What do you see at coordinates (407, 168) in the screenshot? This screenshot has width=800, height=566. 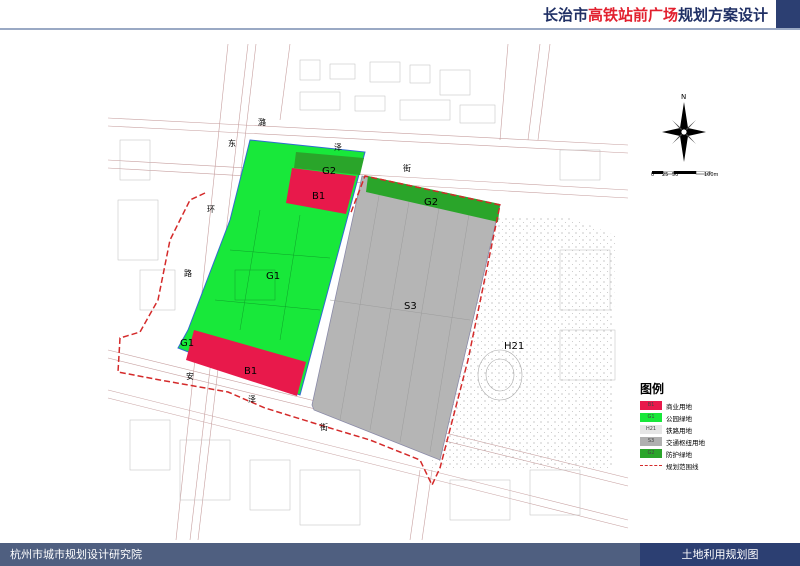 I see `road-label-top-3: 街` at bounding box center [407, 168].